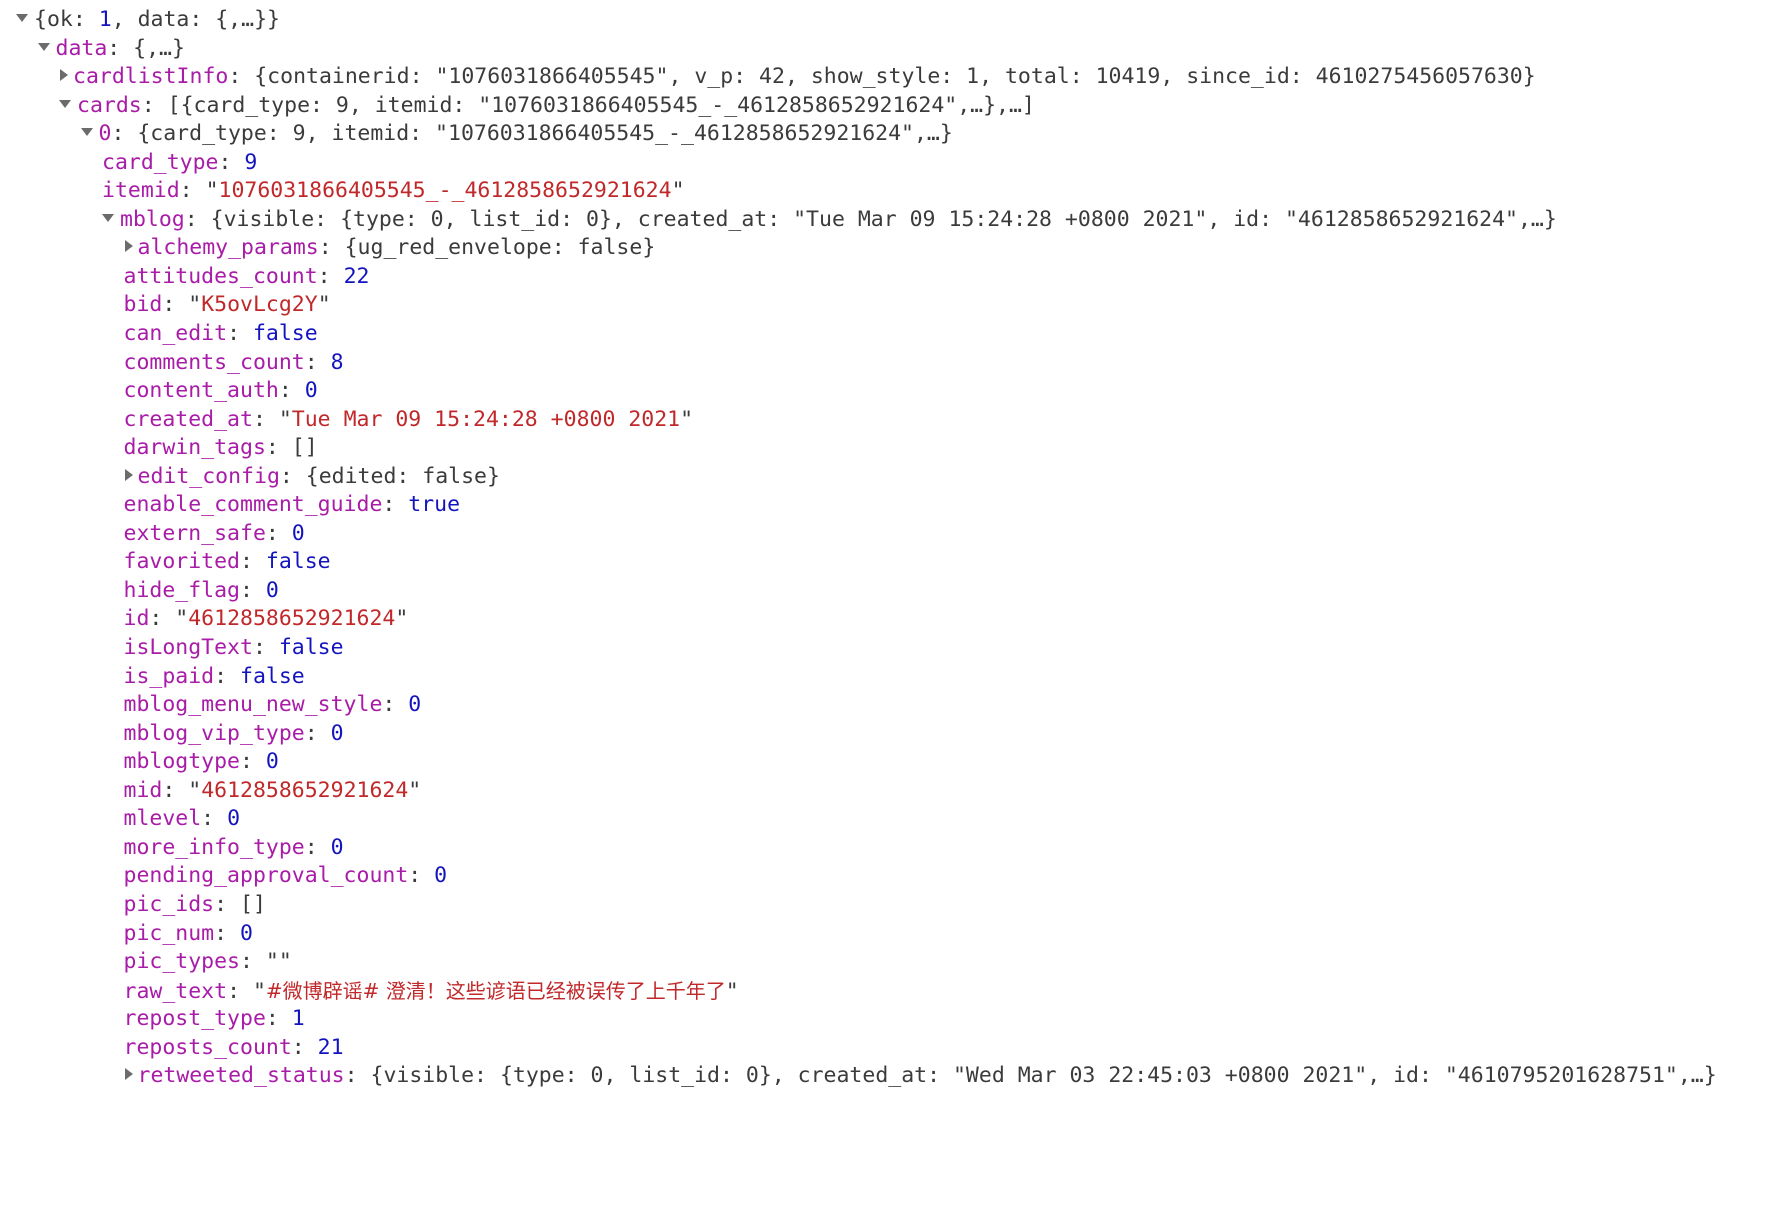  Describe the element at coordinates (885, 163) in the screenshot. I see `json-row-card_type: card_type: 9` at that location.